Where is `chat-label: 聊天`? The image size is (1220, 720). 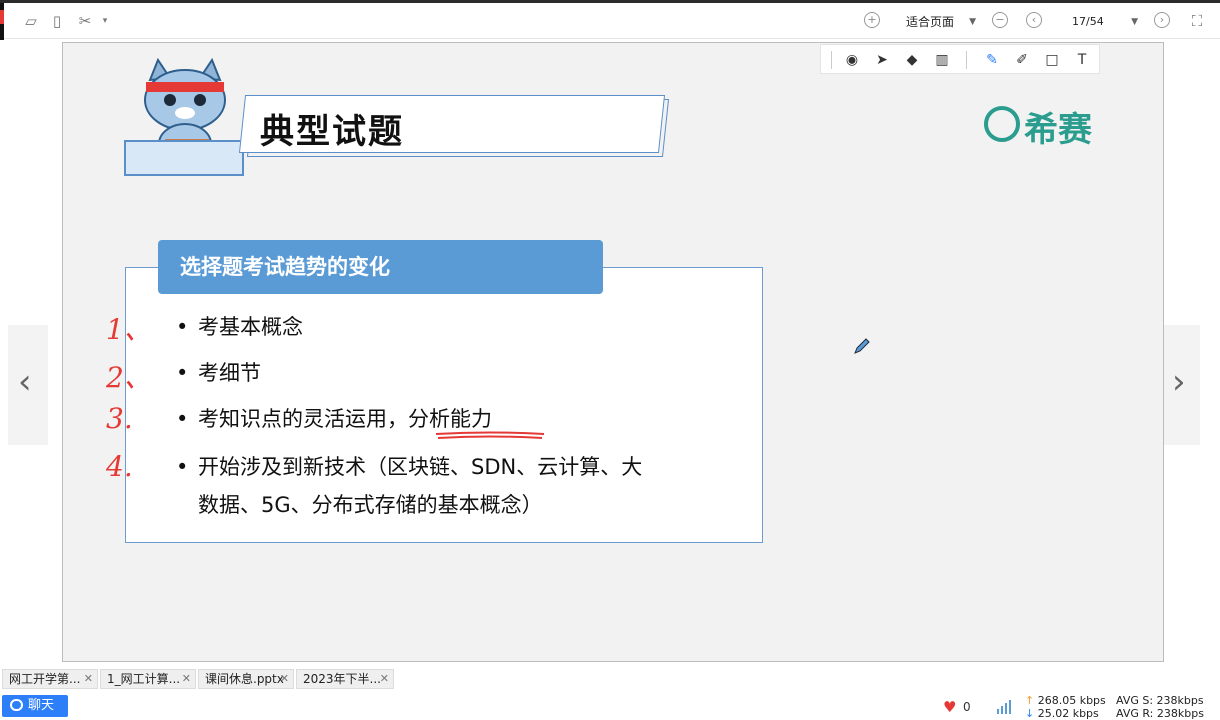
chat-label: 聊天 is located at coordinates (41, 705).